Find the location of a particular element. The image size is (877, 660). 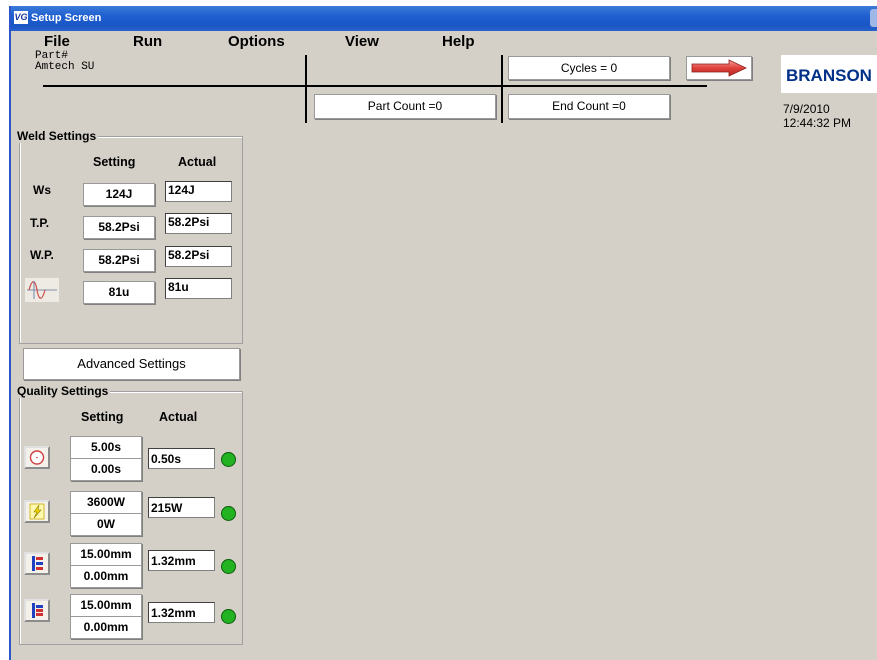

ws-actual: 124J is located at coordinates (198, 191).